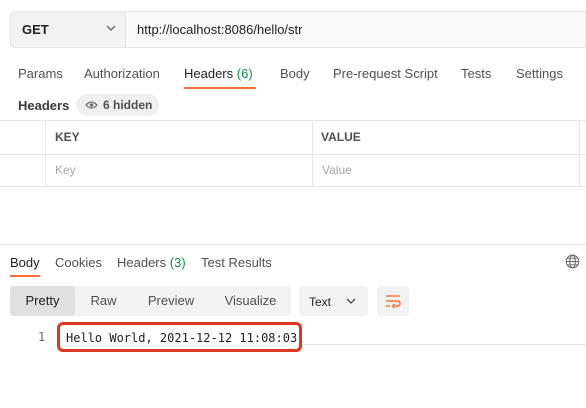 The width and height of the screenshot is (586, 408). Describe the element at coordinates (337, 170) in the screenshot. I see `value-input: Value` at that location.